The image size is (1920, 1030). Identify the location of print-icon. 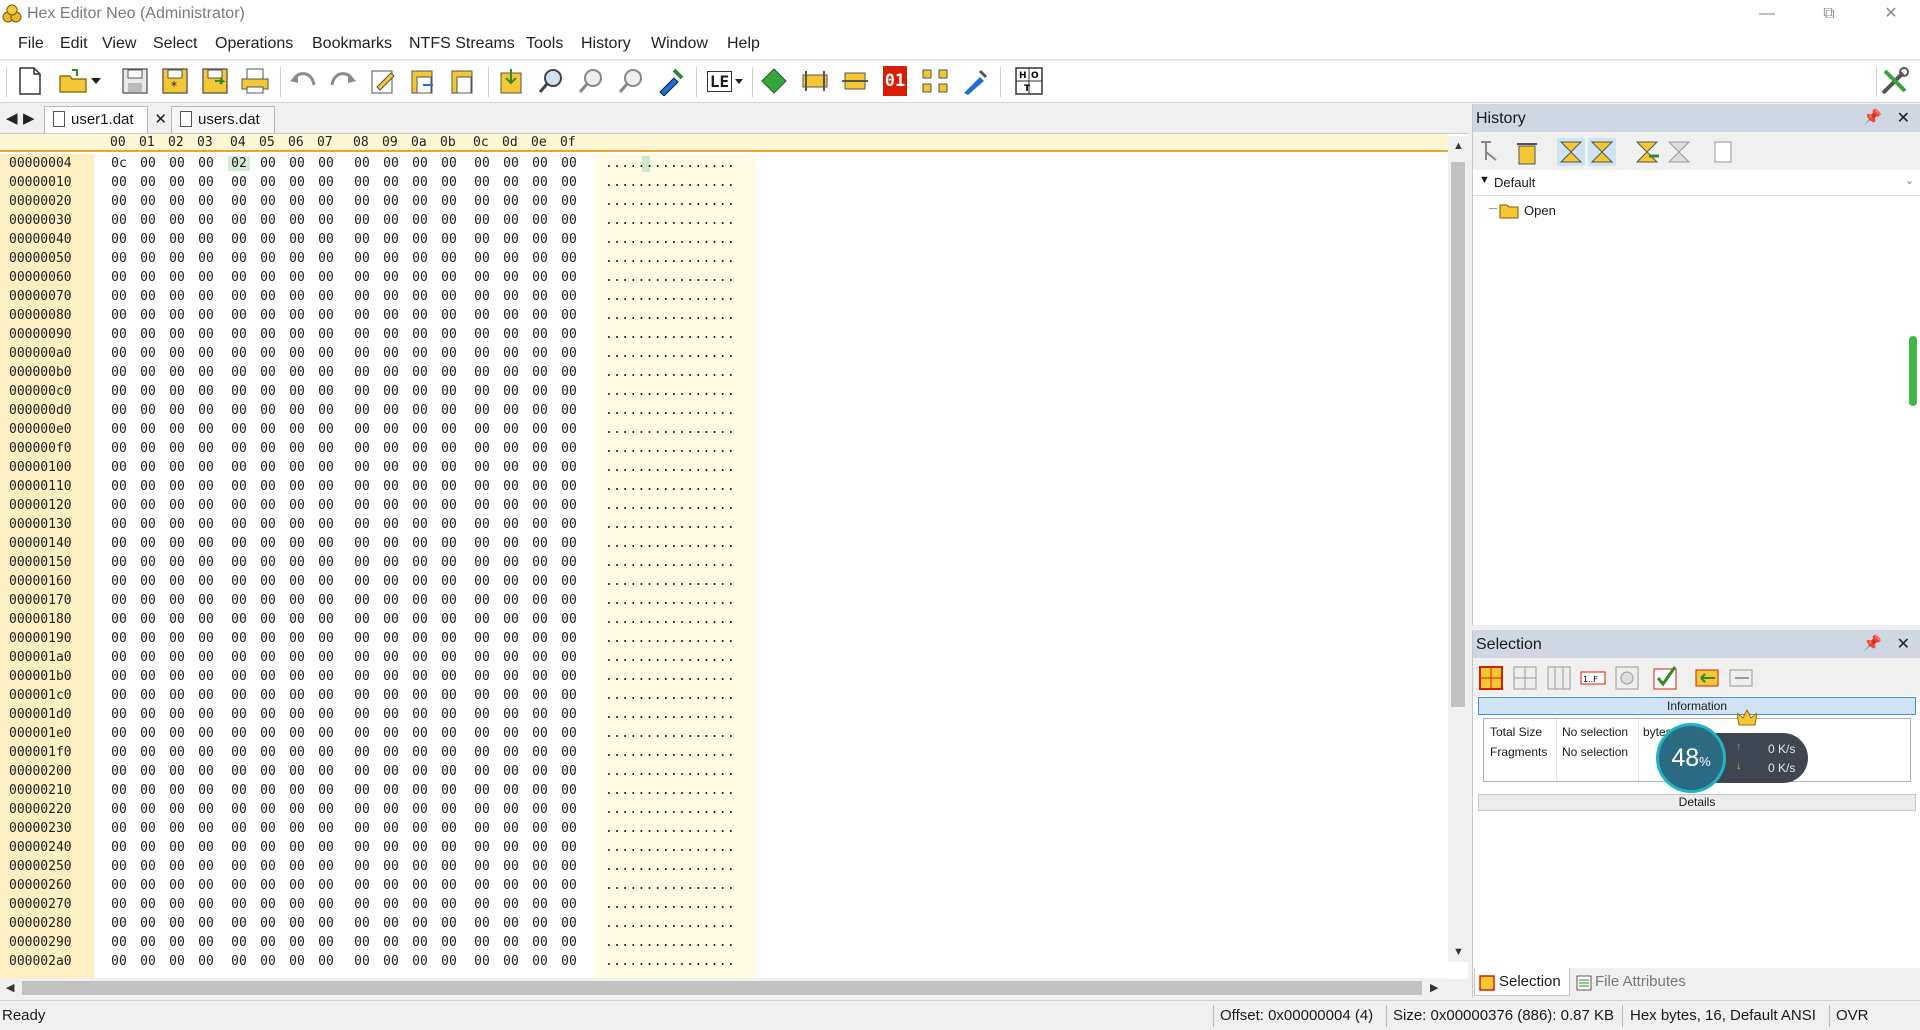
(255, 81).